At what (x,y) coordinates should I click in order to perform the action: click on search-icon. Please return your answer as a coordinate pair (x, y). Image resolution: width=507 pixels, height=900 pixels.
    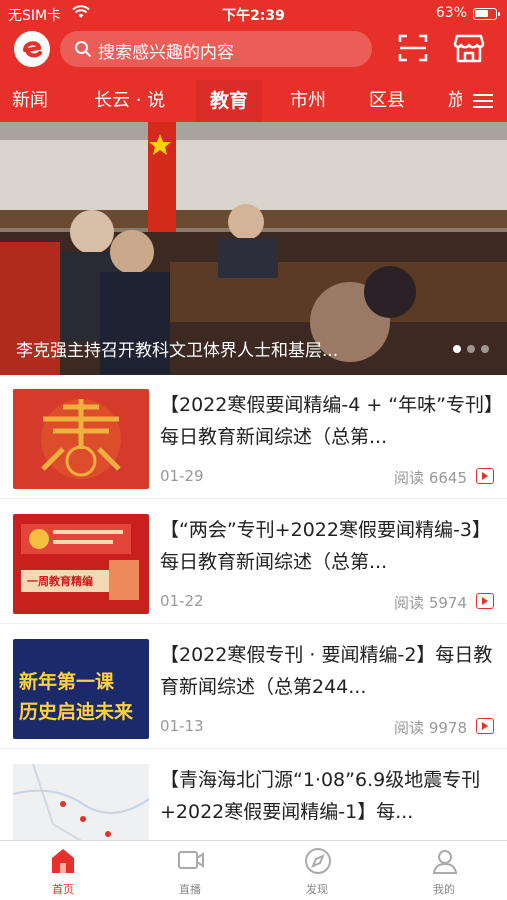
    Looking at the image, I should click on (83, 51).